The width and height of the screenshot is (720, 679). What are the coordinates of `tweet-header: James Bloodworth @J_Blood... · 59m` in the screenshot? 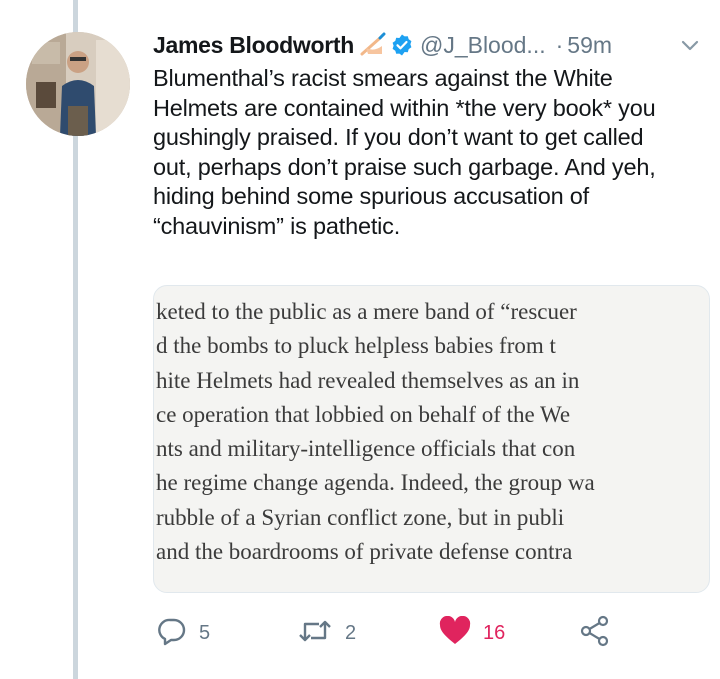 It's located at (433, 45).